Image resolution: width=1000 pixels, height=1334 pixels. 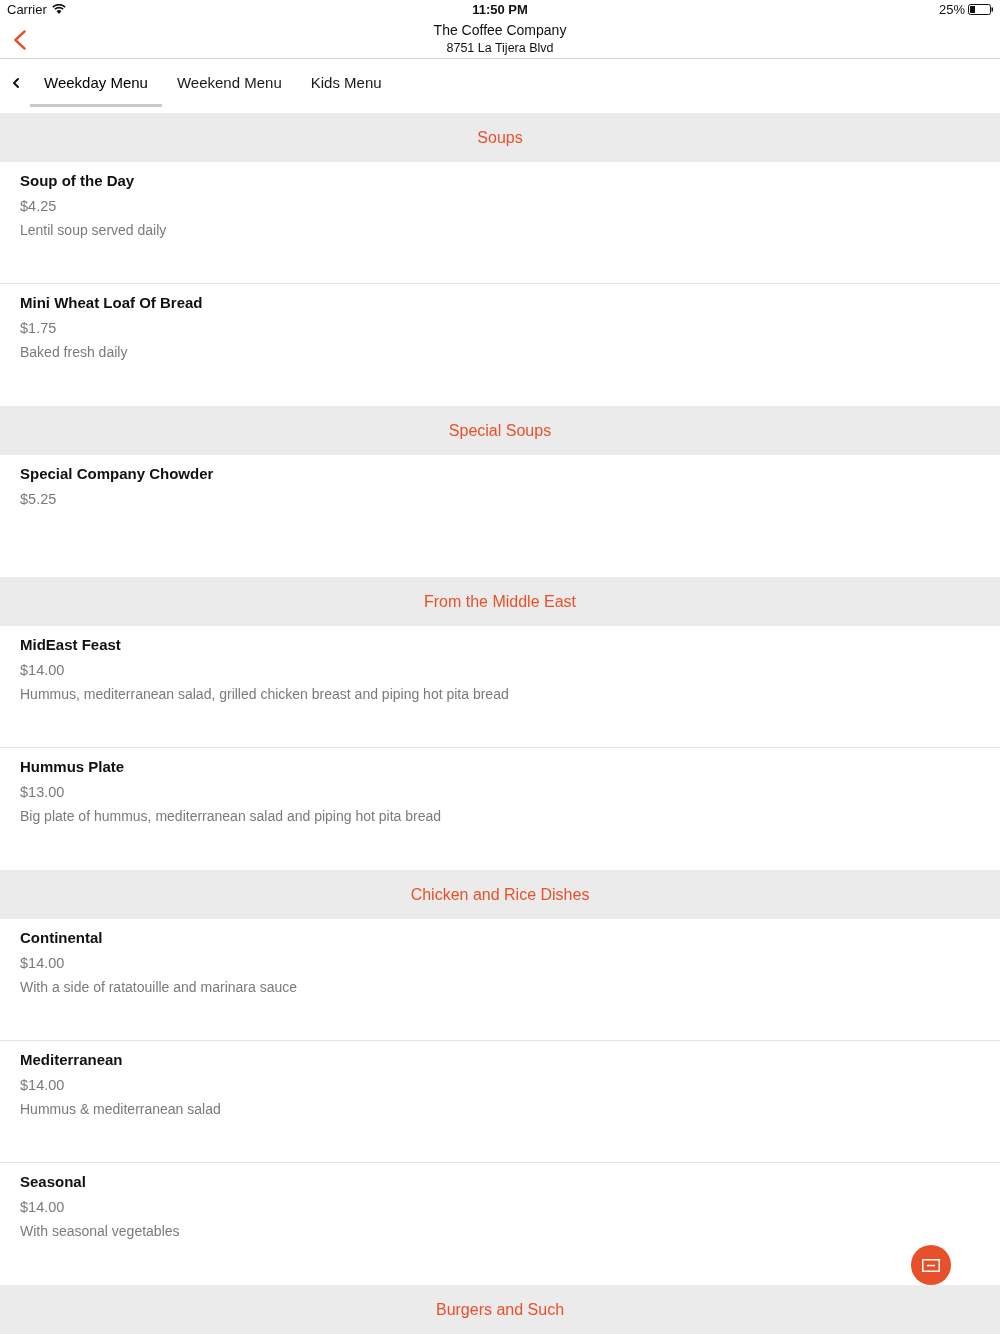 I want to click on time-label: 11:50 PM, so click(x=500, y=9).